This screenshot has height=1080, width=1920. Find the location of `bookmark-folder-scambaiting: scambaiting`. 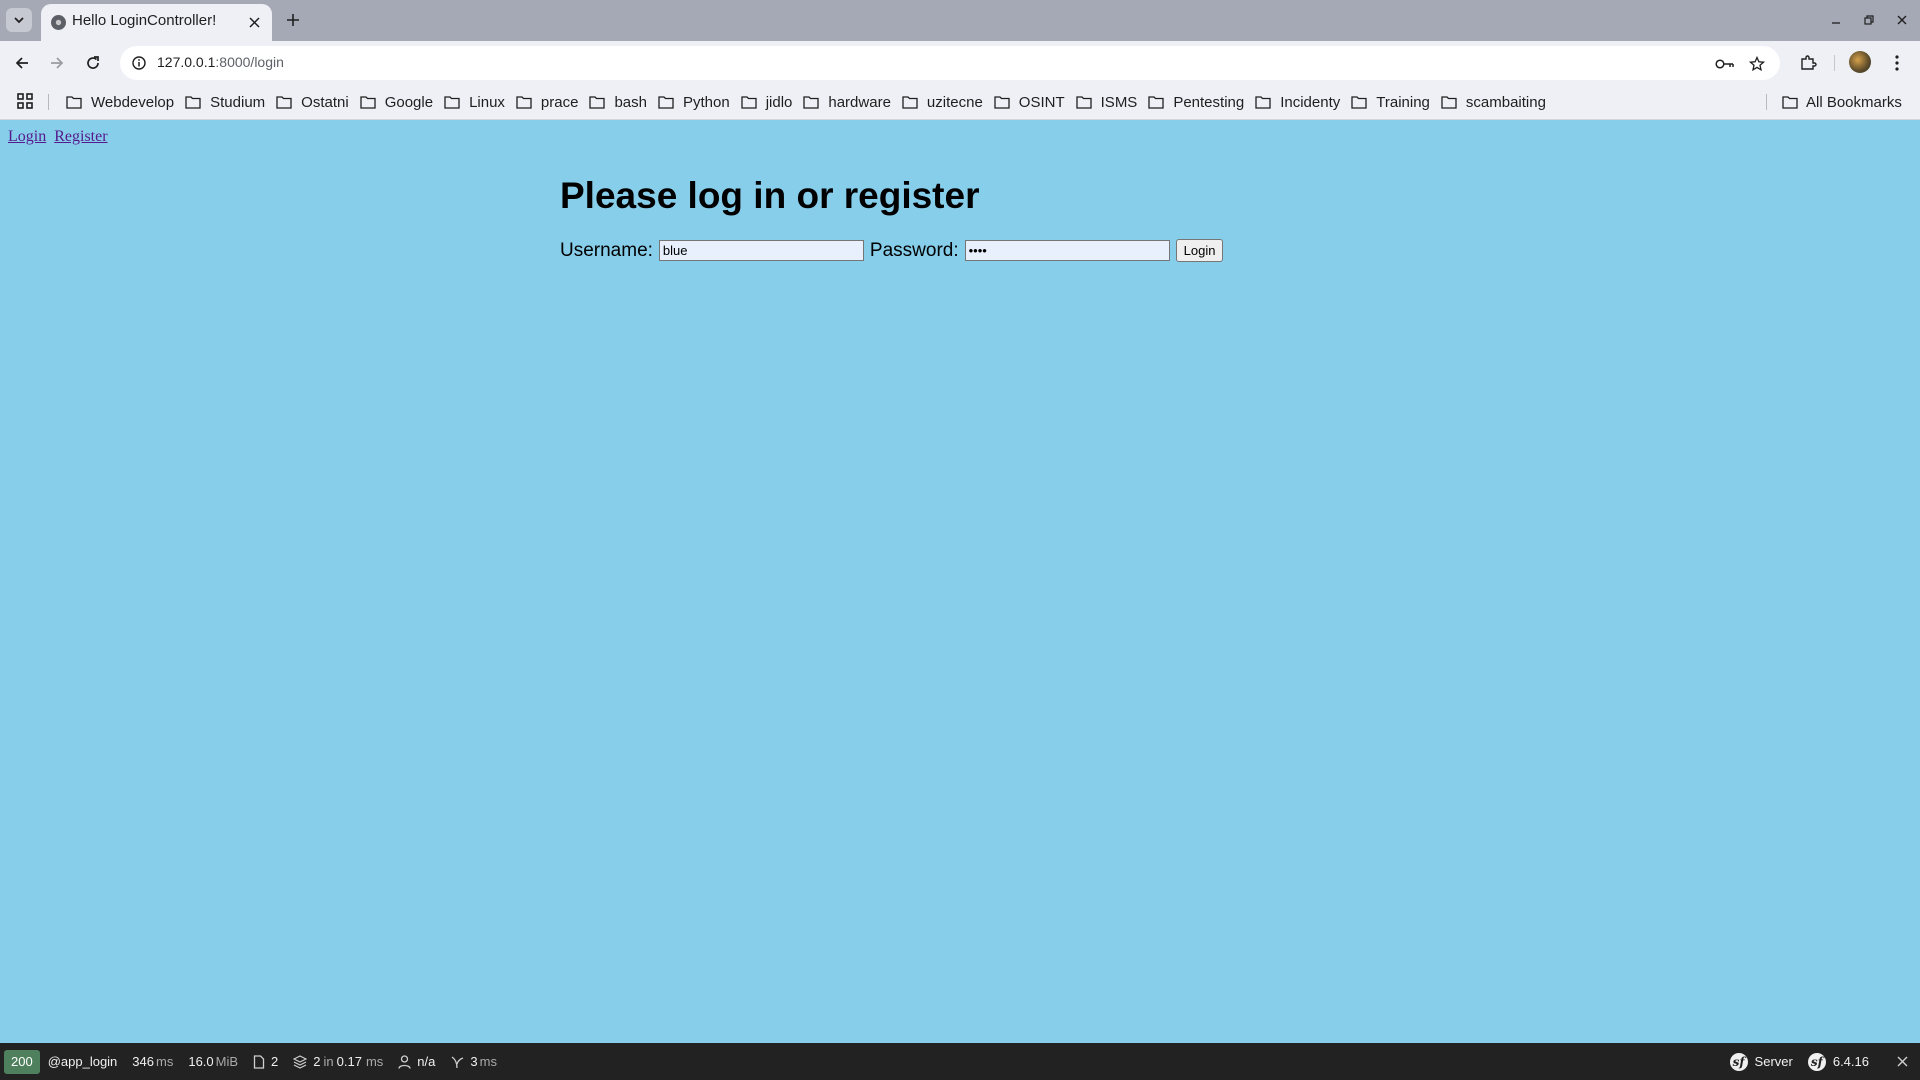

bookmark-folder-scambaiting: scambaiting is located at coordinates (1497, 102).